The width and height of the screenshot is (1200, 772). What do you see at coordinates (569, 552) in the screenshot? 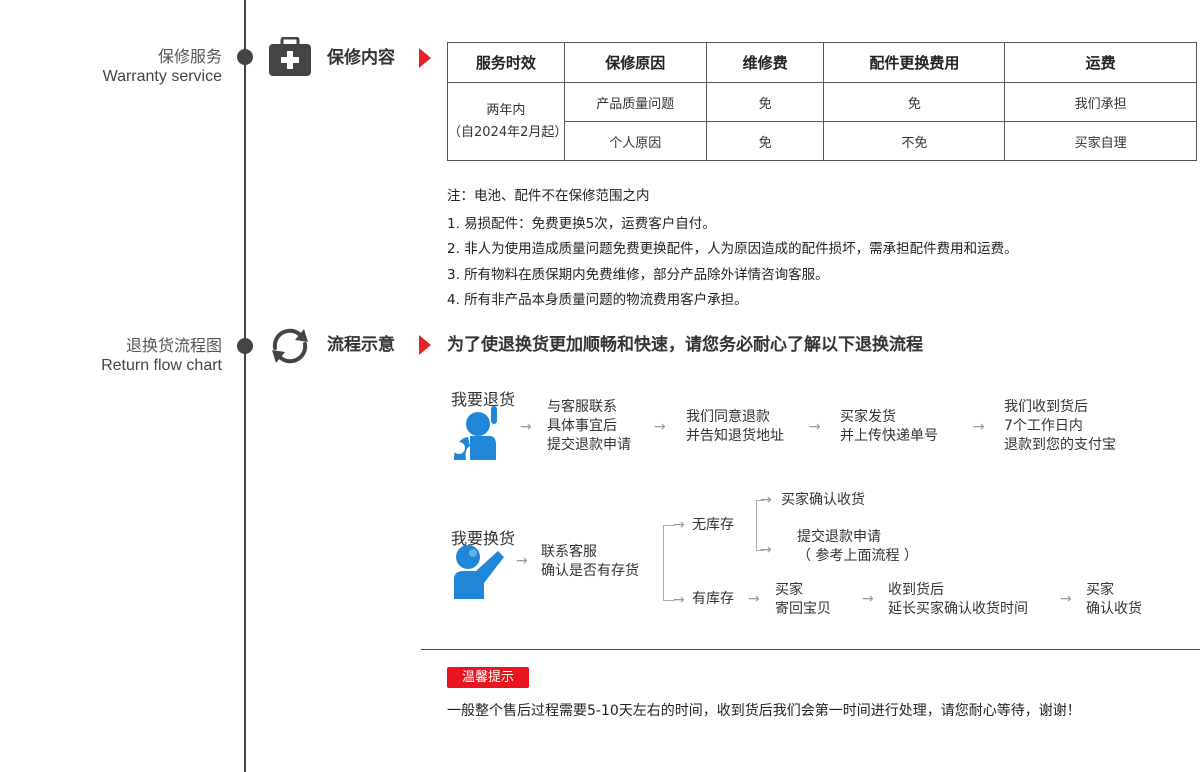
I see `step-line: 联系客服` at bounding box center [569, 552].